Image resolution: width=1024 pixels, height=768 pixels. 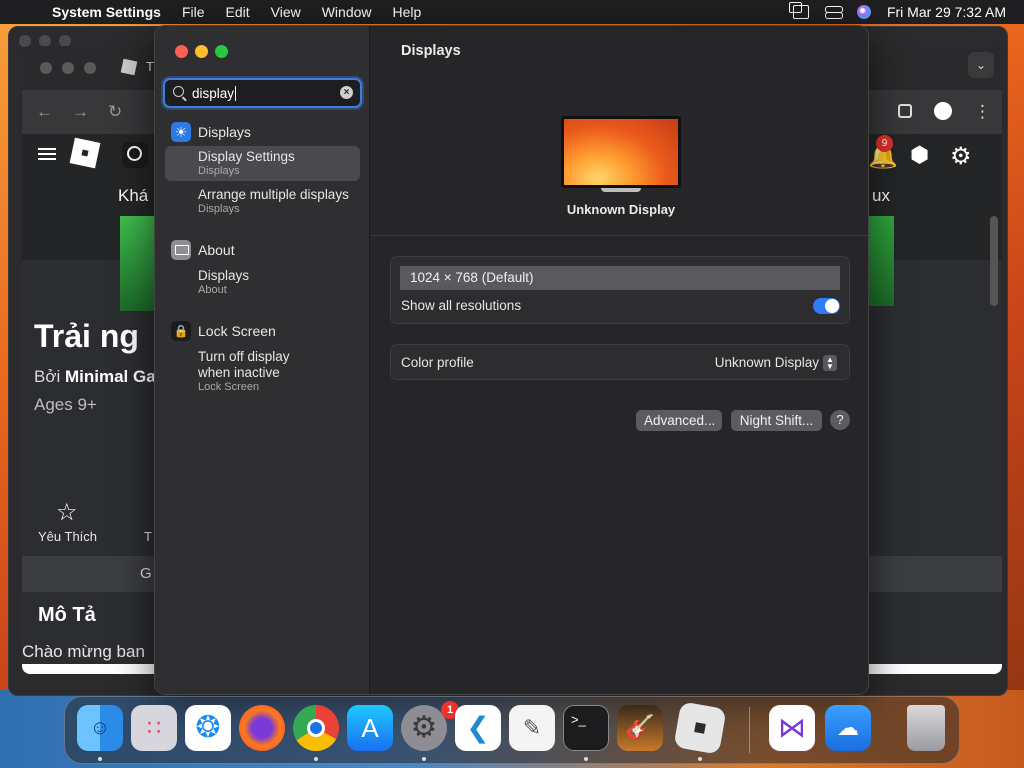 What do you see at coordinates (221, 51) in the screenshot?
I see `zoom-window-icon` at bounding box center [221, 51].